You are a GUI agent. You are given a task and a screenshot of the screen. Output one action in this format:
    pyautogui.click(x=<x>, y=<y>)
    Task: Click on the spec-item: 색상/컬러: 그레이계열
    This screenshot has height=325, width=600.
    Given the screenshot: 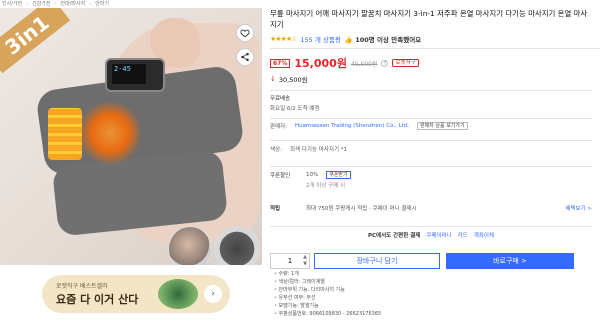 What is the action you would take?
    pyautogui.click(x=327, y=282)
    